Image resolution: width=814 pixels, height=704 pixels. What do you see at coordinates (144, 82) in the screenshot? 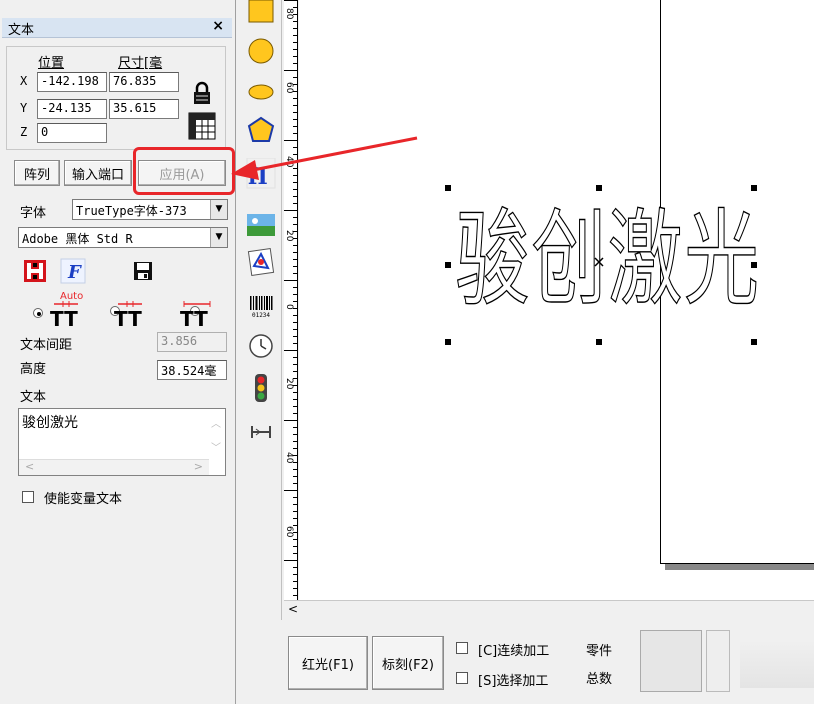
I see `x-size-field: 76.835` at bounding box center [144, 82].